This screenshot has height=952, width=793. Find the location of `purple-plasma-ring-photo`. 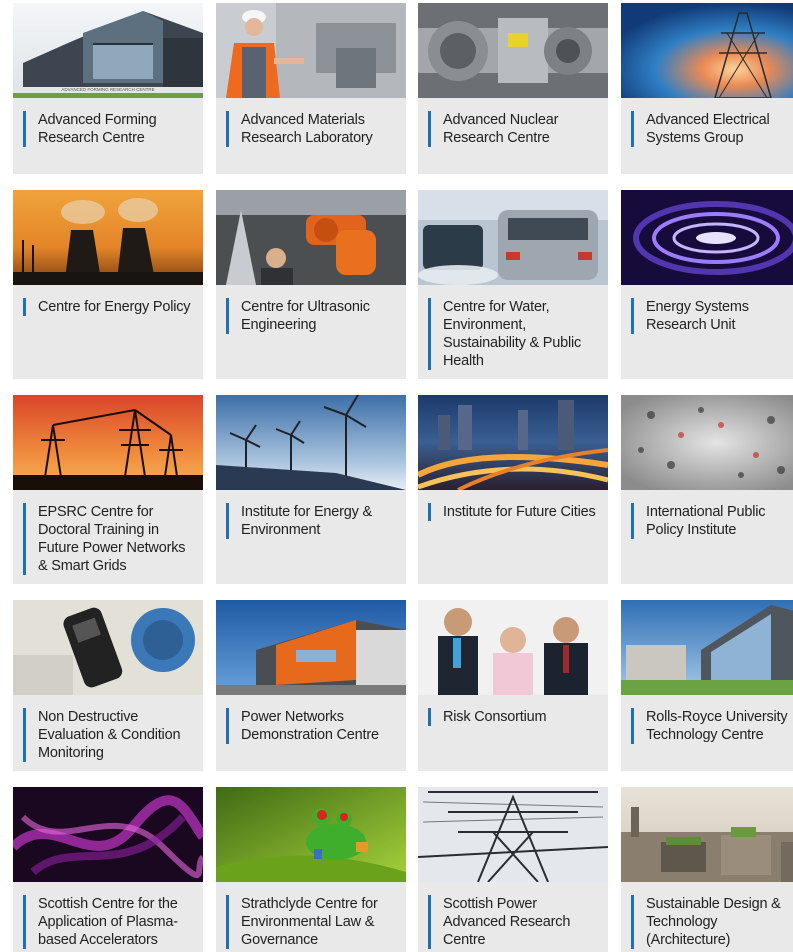

purple-plasma-ring-photo is located at coordinates (707, 237).